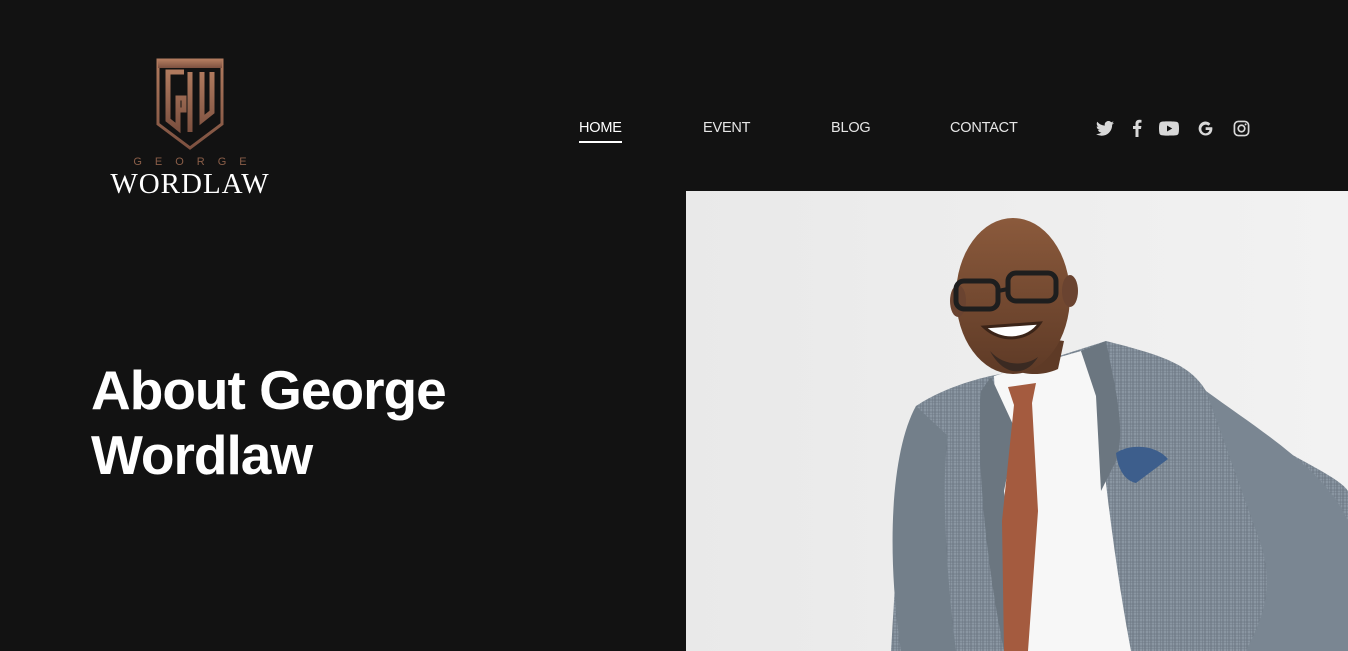  Describe the element at coordinates (600, 131) in the screenshot. I see `nav-item-home: HOME` at that location.